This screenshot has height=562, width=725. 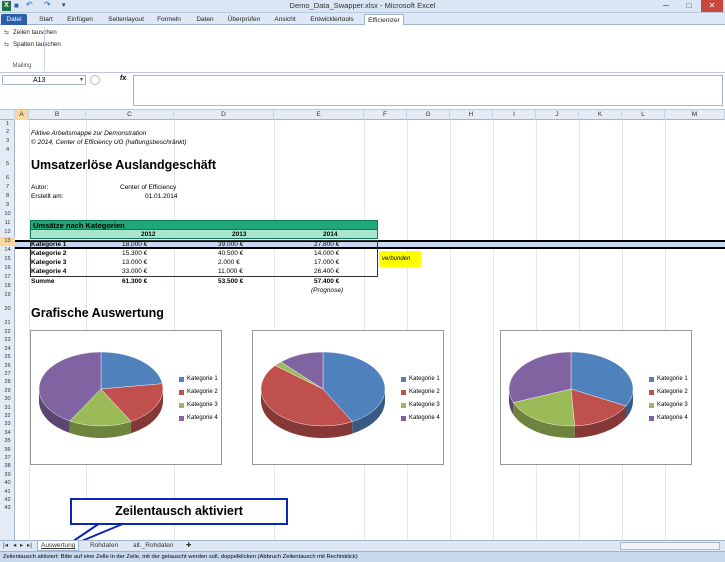 I want to click on sheet-tab-auswertung: Auswertung, so click(x=58, y=546).